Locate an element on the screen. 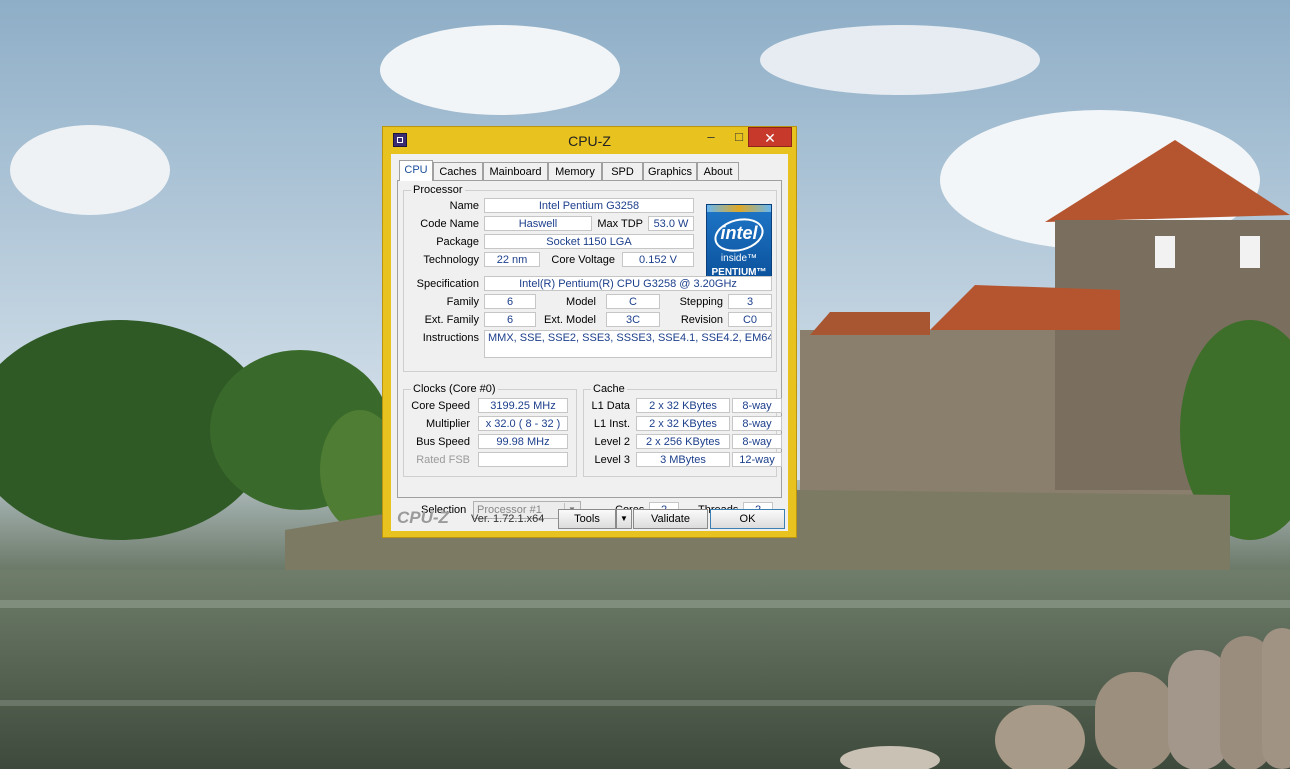 This screenshot has width=1290, height=769. tab-spd: SPD is located at coordinates (622, 171).